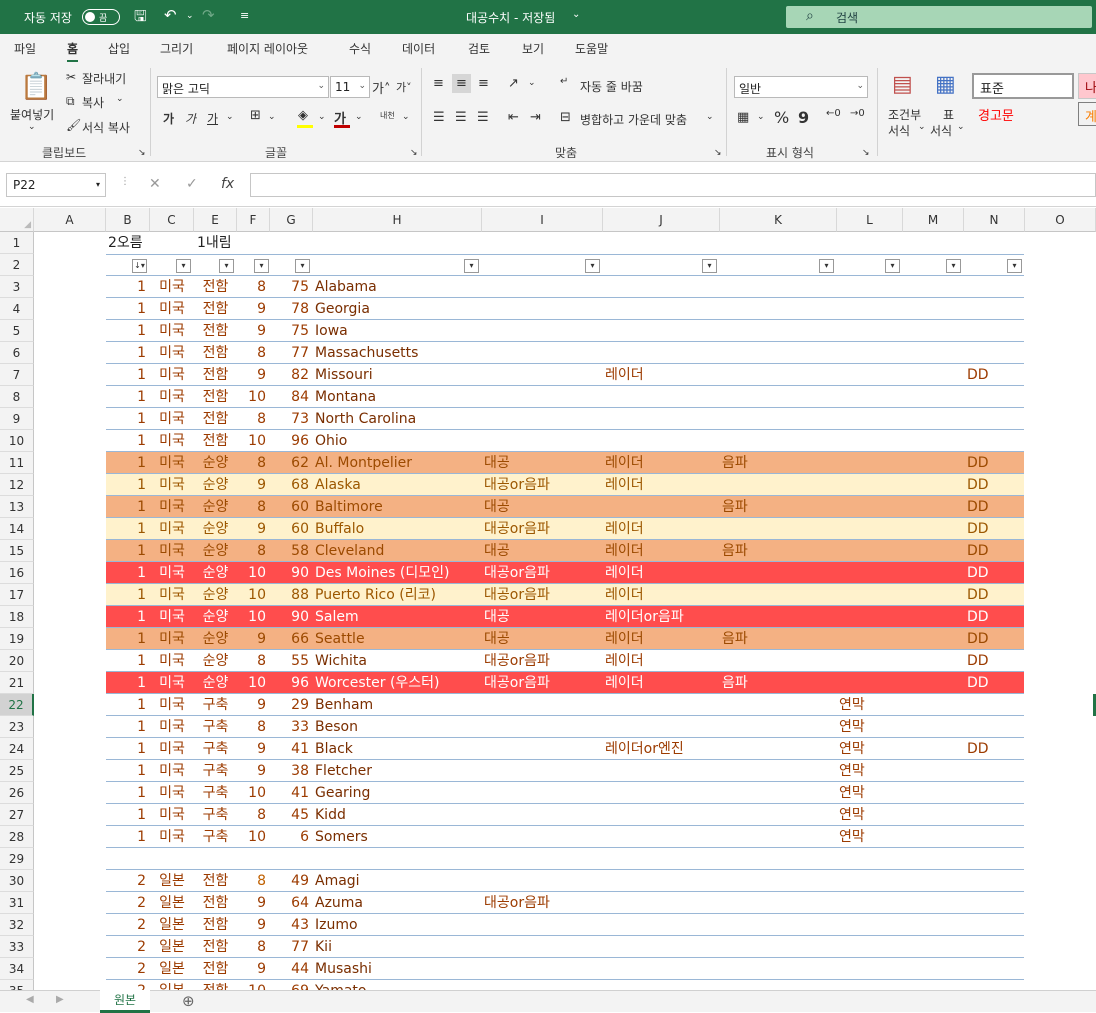 This screenshot has width=1096, height=1013. I want to click on paste-dropdown-icon: ⌄, so click(32, 127).